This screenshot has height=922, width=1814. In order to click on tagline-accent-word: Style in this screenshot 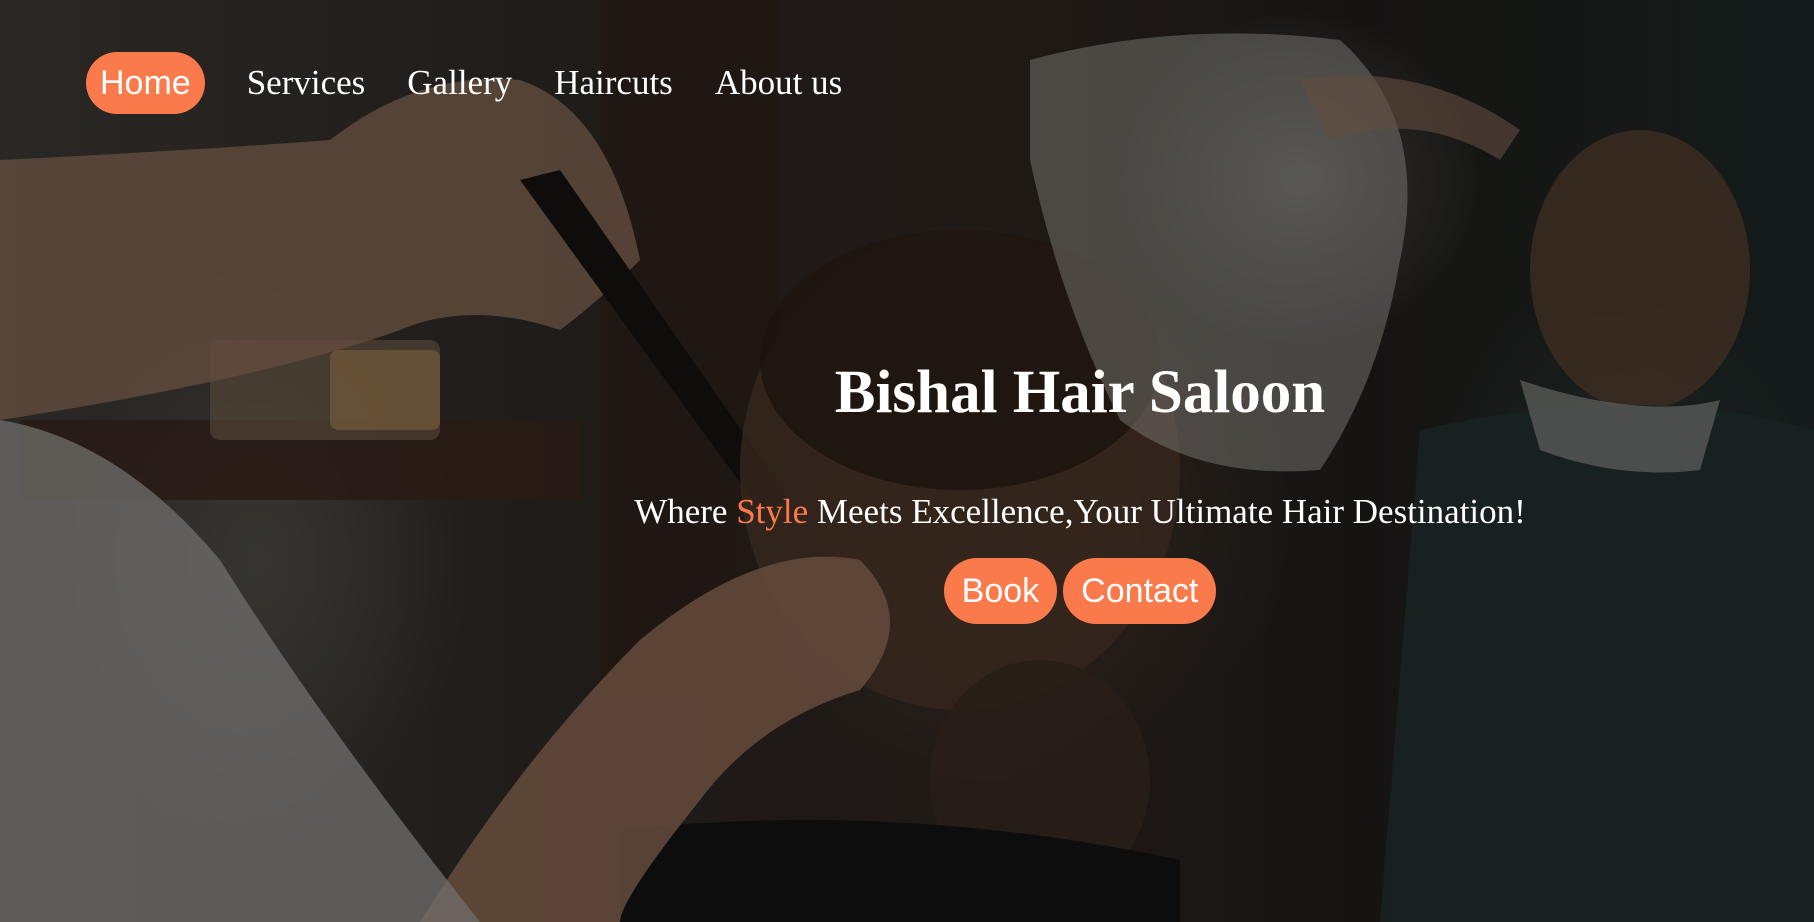, I will do `click(772, 511)`.